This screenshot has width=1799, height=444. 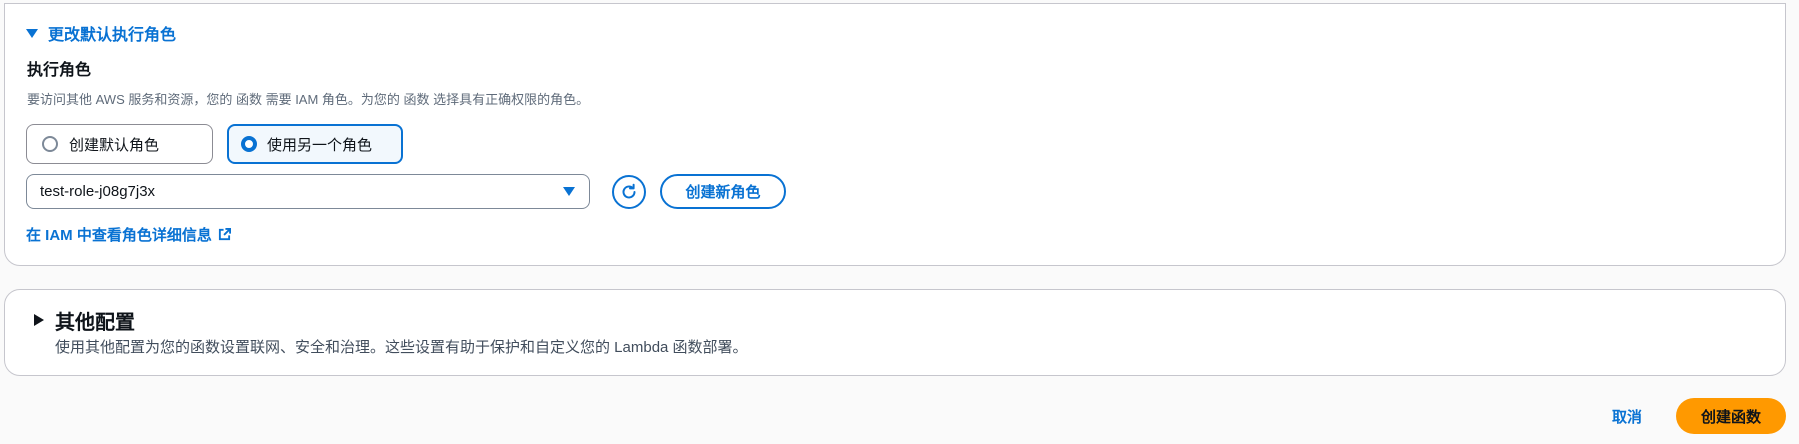 What do you see at coordinates (50, 144) in the screenshot?
I see `radio-unselected-icon` at bounding box center [50, 144].